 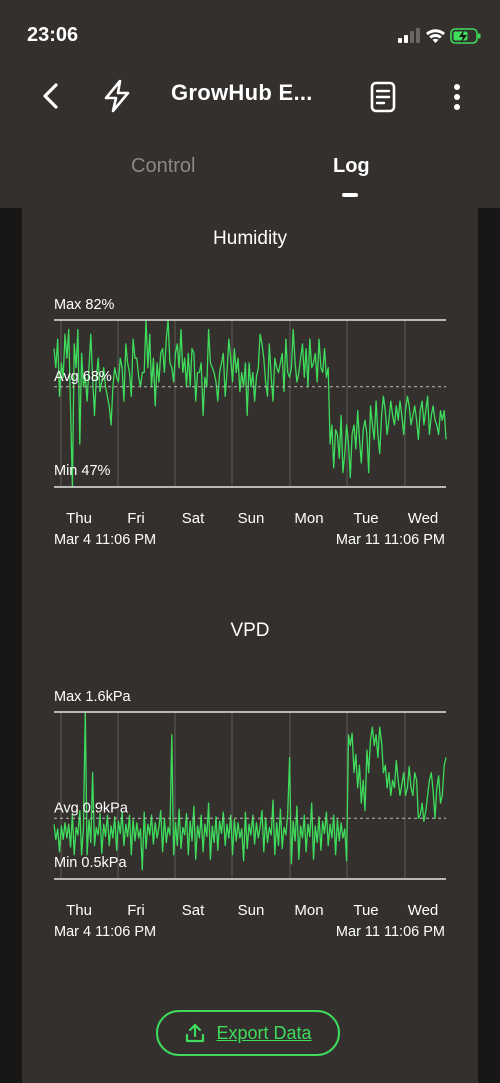 I want to click on vpd-day-label: Mon, so click(x=309, y=910).